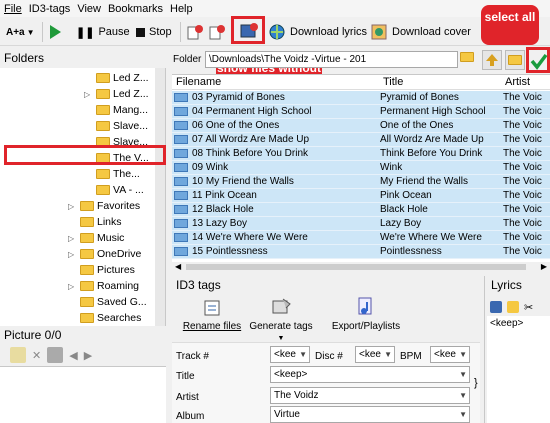  Describe the element at coordinates (118, 286) in the screenshot. I see `folder-tree-label: Roaming` at that location.